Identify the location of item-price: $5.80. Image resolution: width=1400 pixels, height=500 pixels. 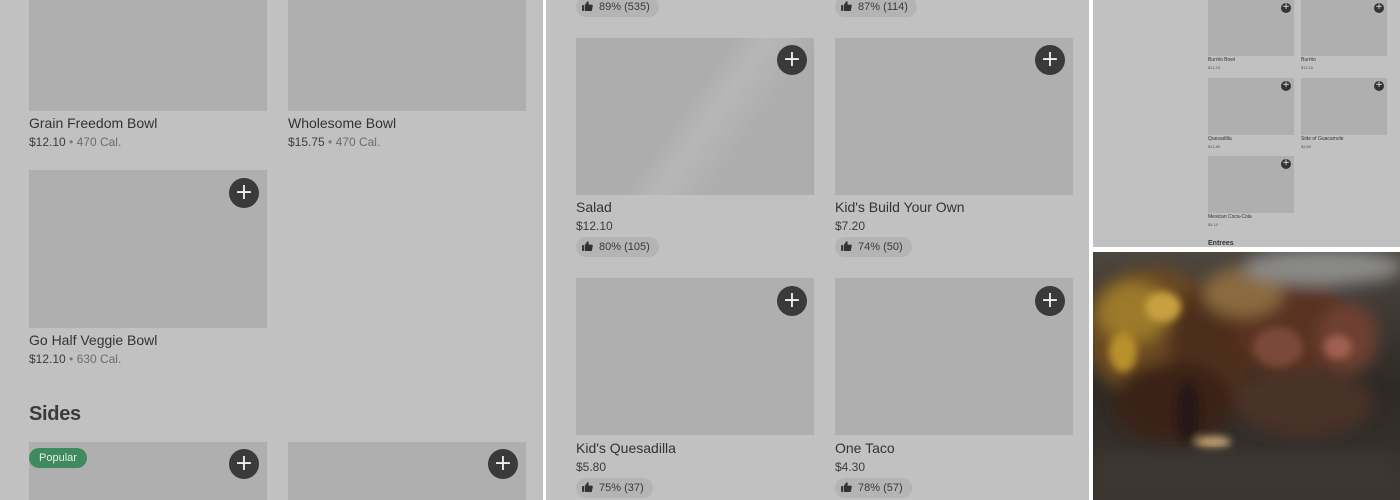
(591, 467).